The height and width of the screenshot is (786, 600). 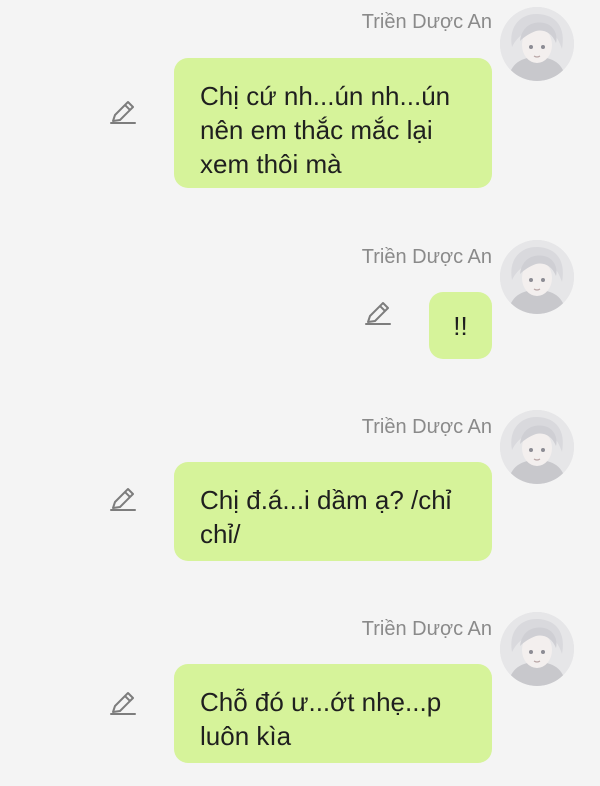 What do you see at coordinates (460, 325) in the screenshot?
I see `message-bubble: !!` at bounding box center [460, 325].